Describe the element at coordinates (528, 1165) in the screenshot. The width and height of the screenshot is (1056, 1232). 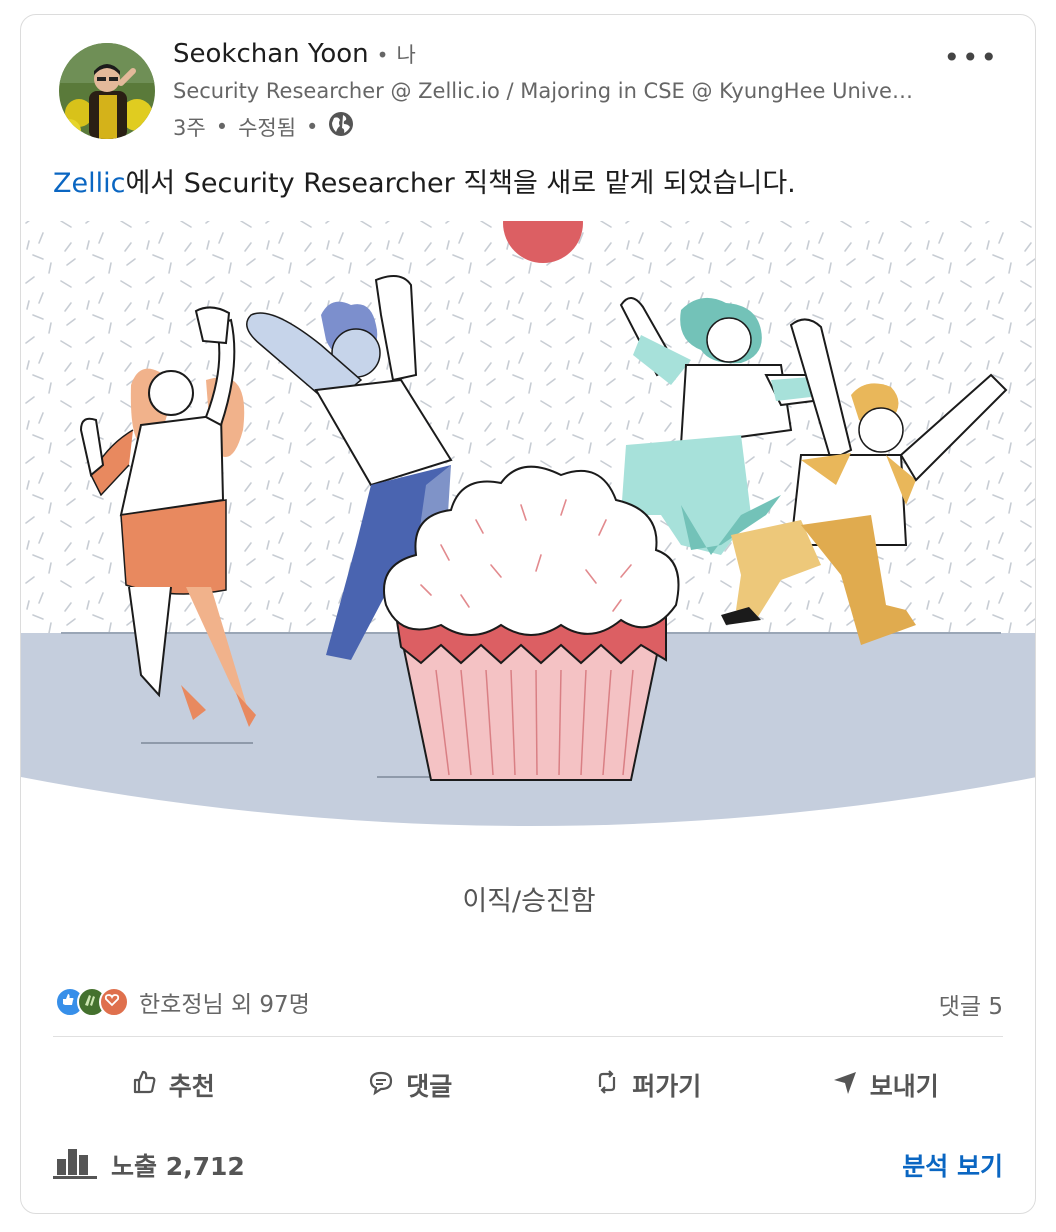
I see `post-footer: 노출 2,712 분석 보기` at that location.